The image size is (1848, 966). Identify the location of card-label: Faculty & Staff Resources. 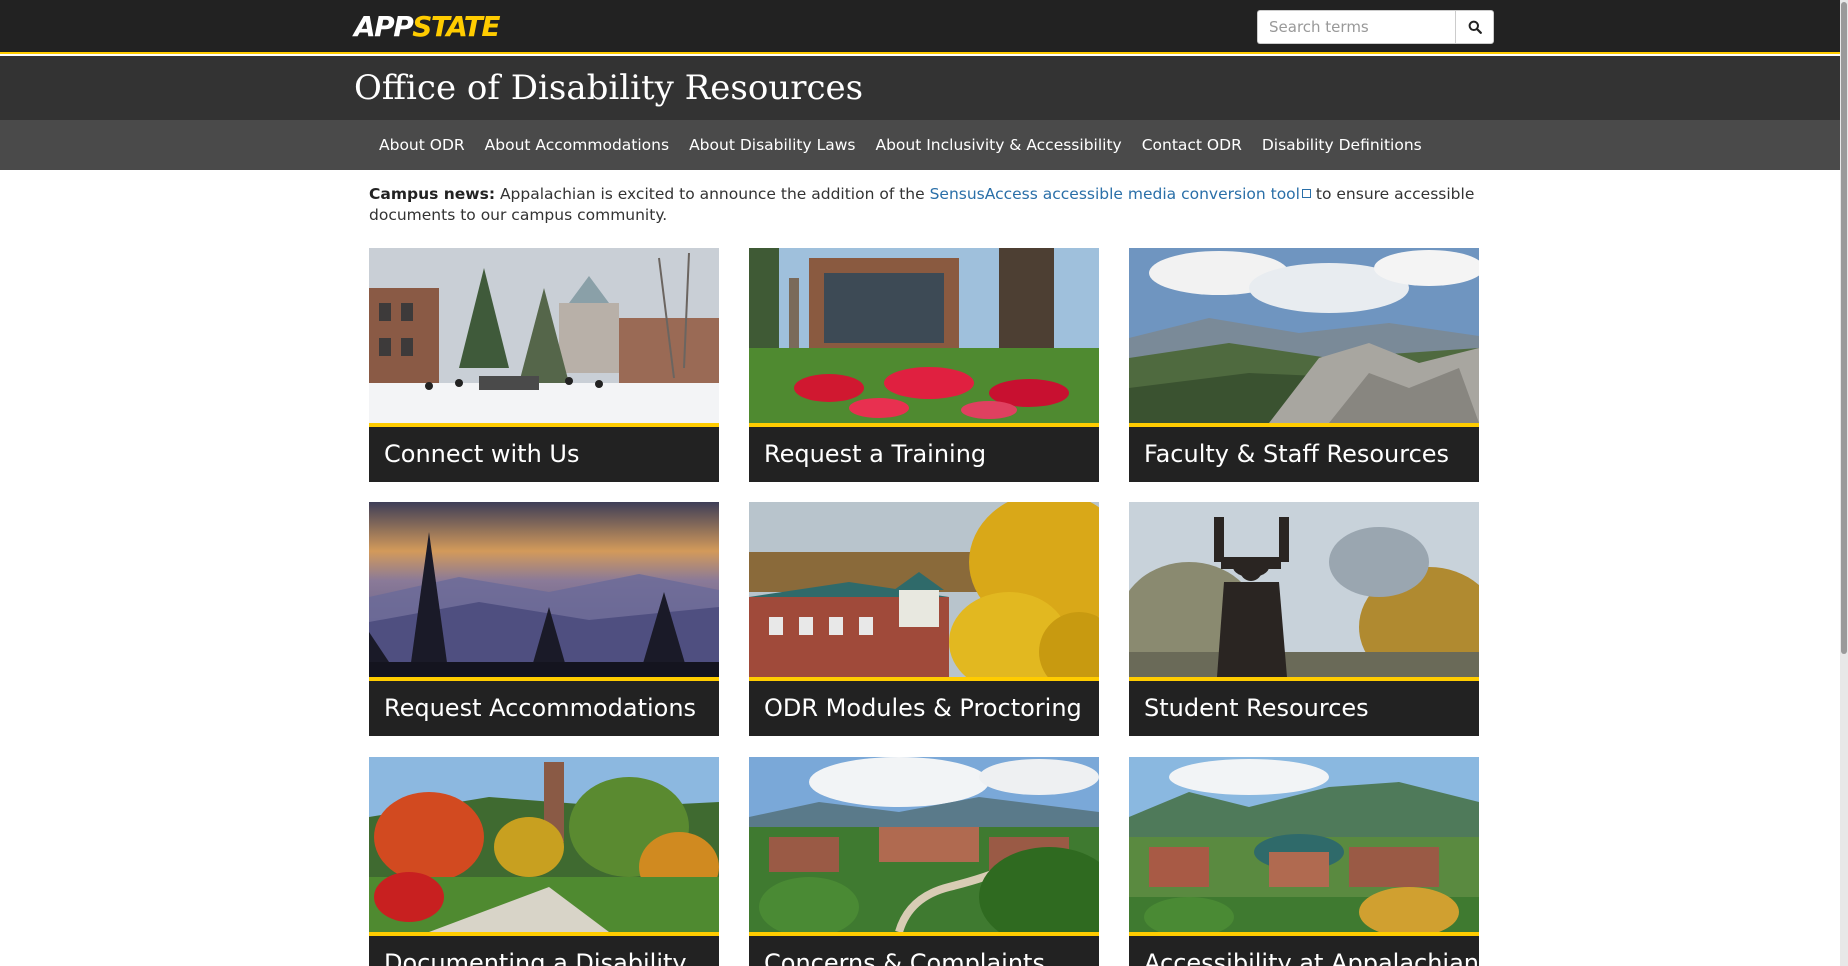
(1304, 454).